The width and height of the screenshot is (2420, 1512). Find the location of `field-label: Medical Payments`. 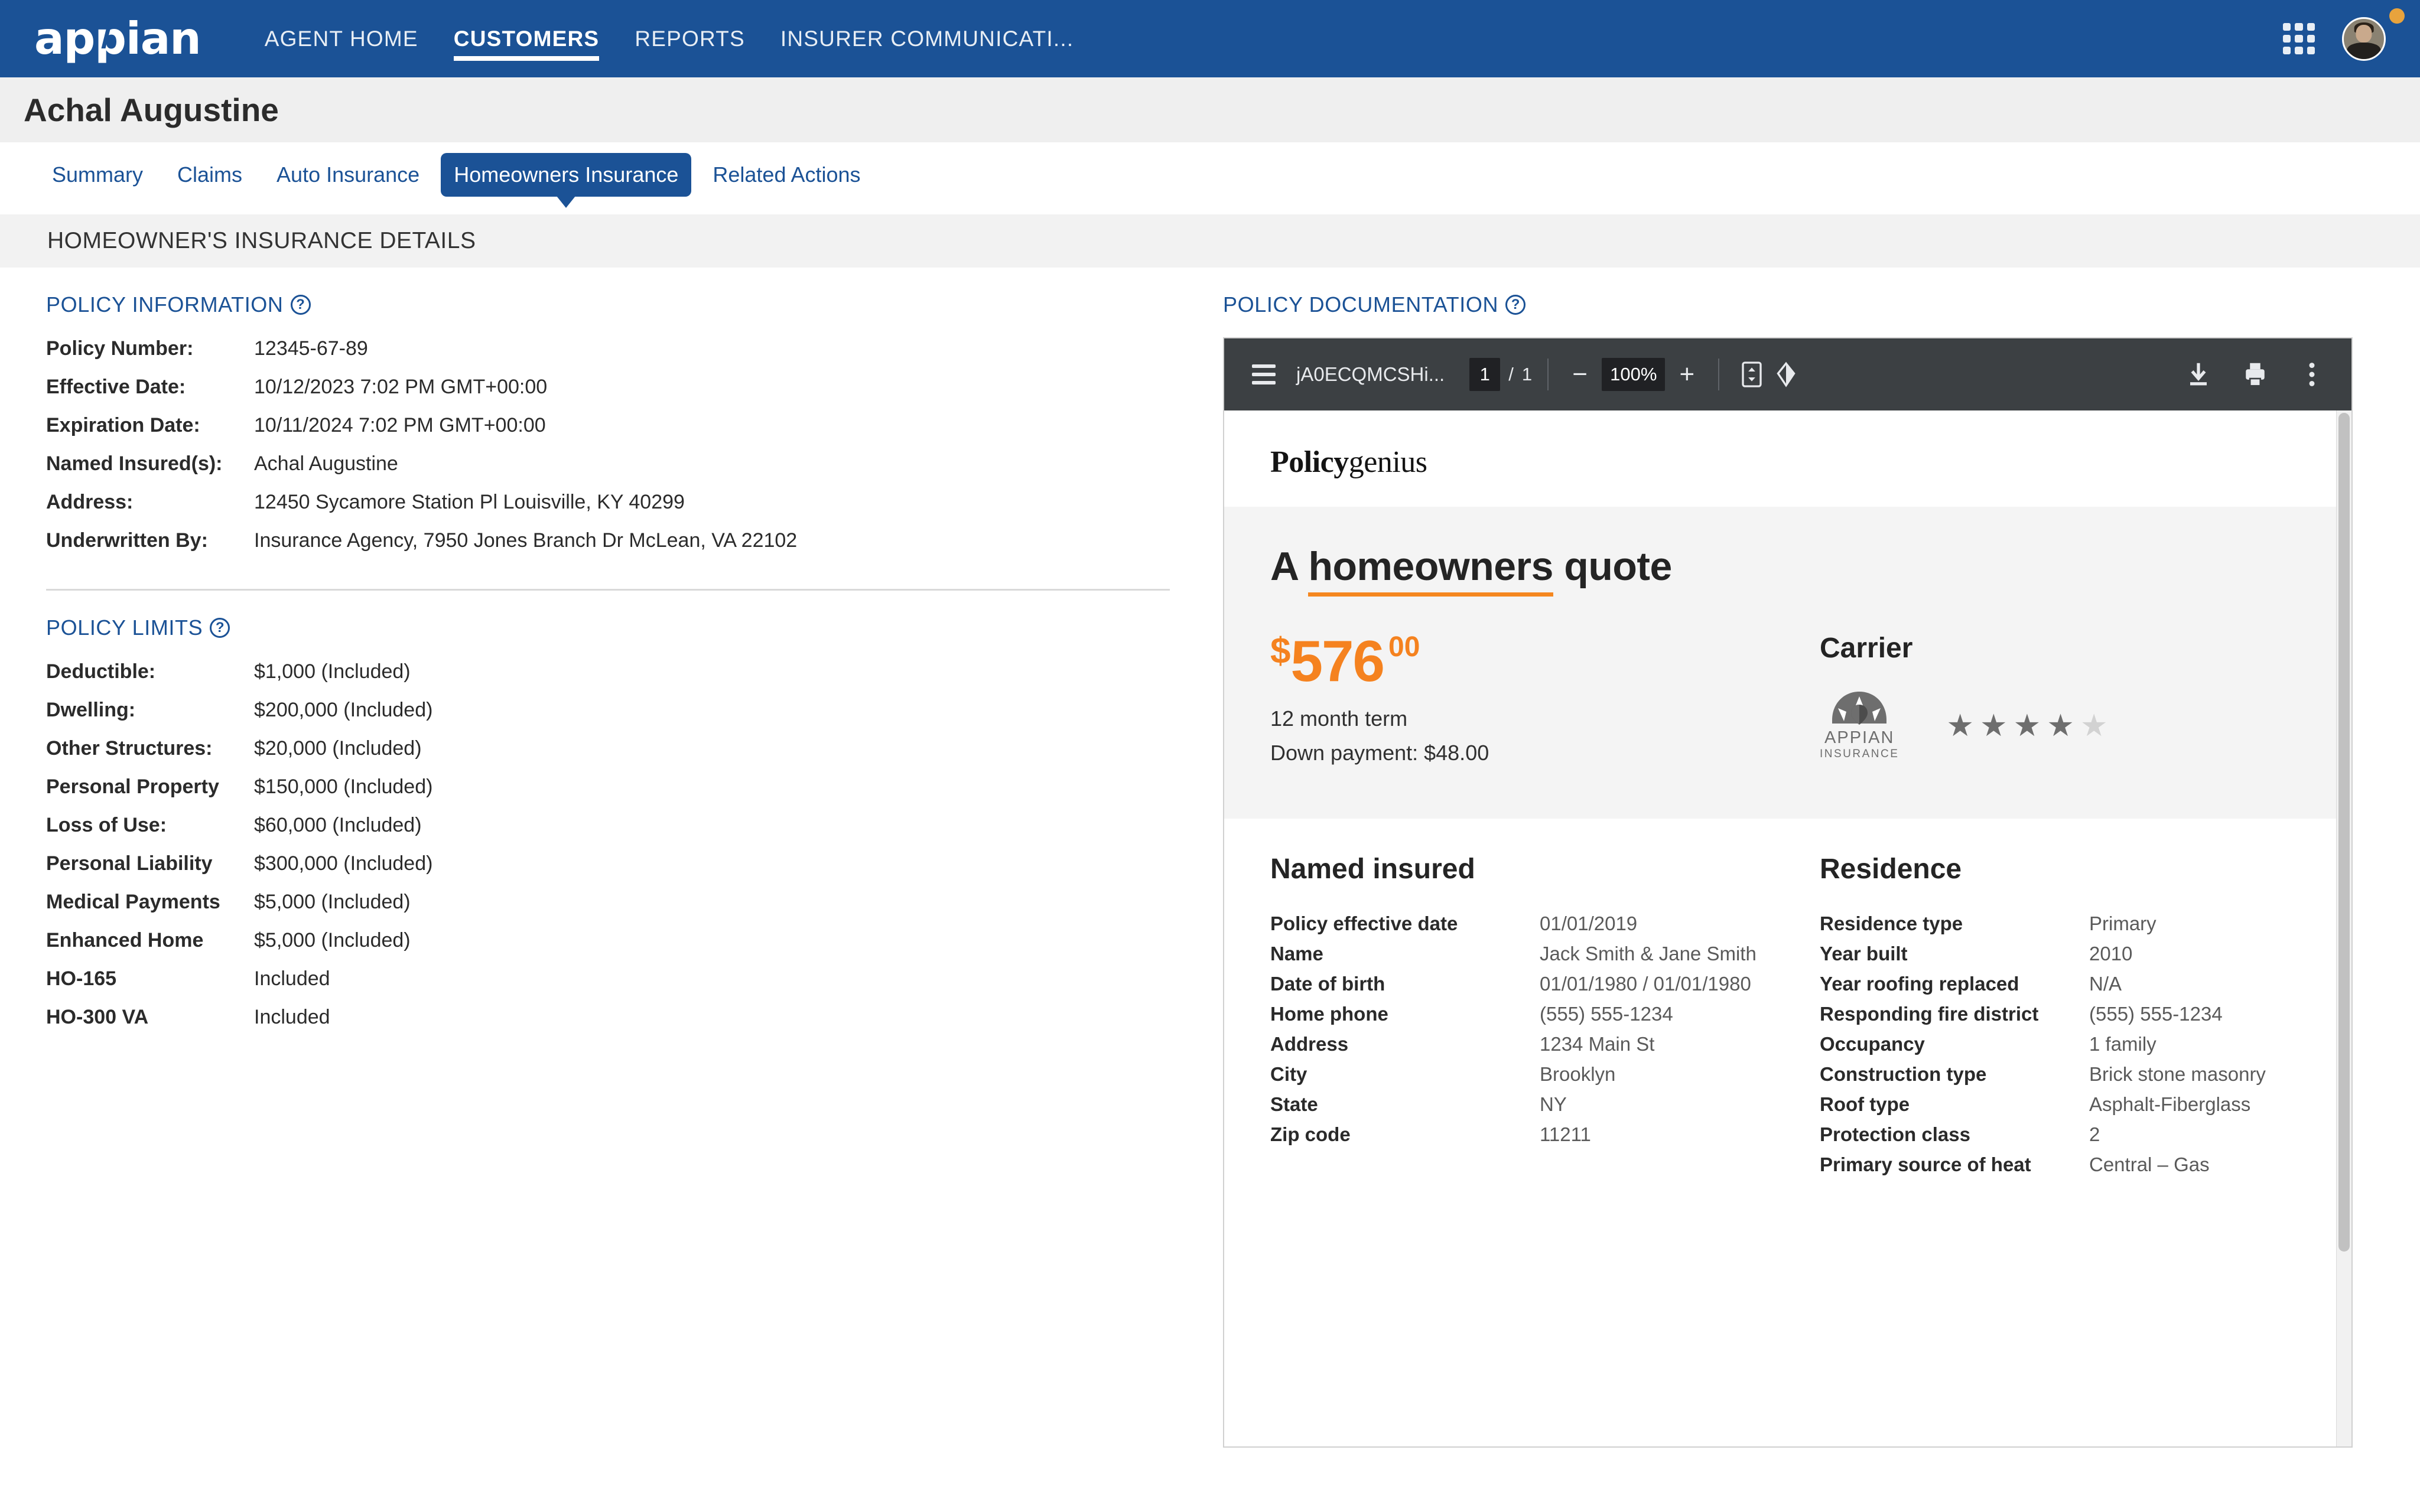

field-label: Medical Payments is located at coordinates (133, 902).